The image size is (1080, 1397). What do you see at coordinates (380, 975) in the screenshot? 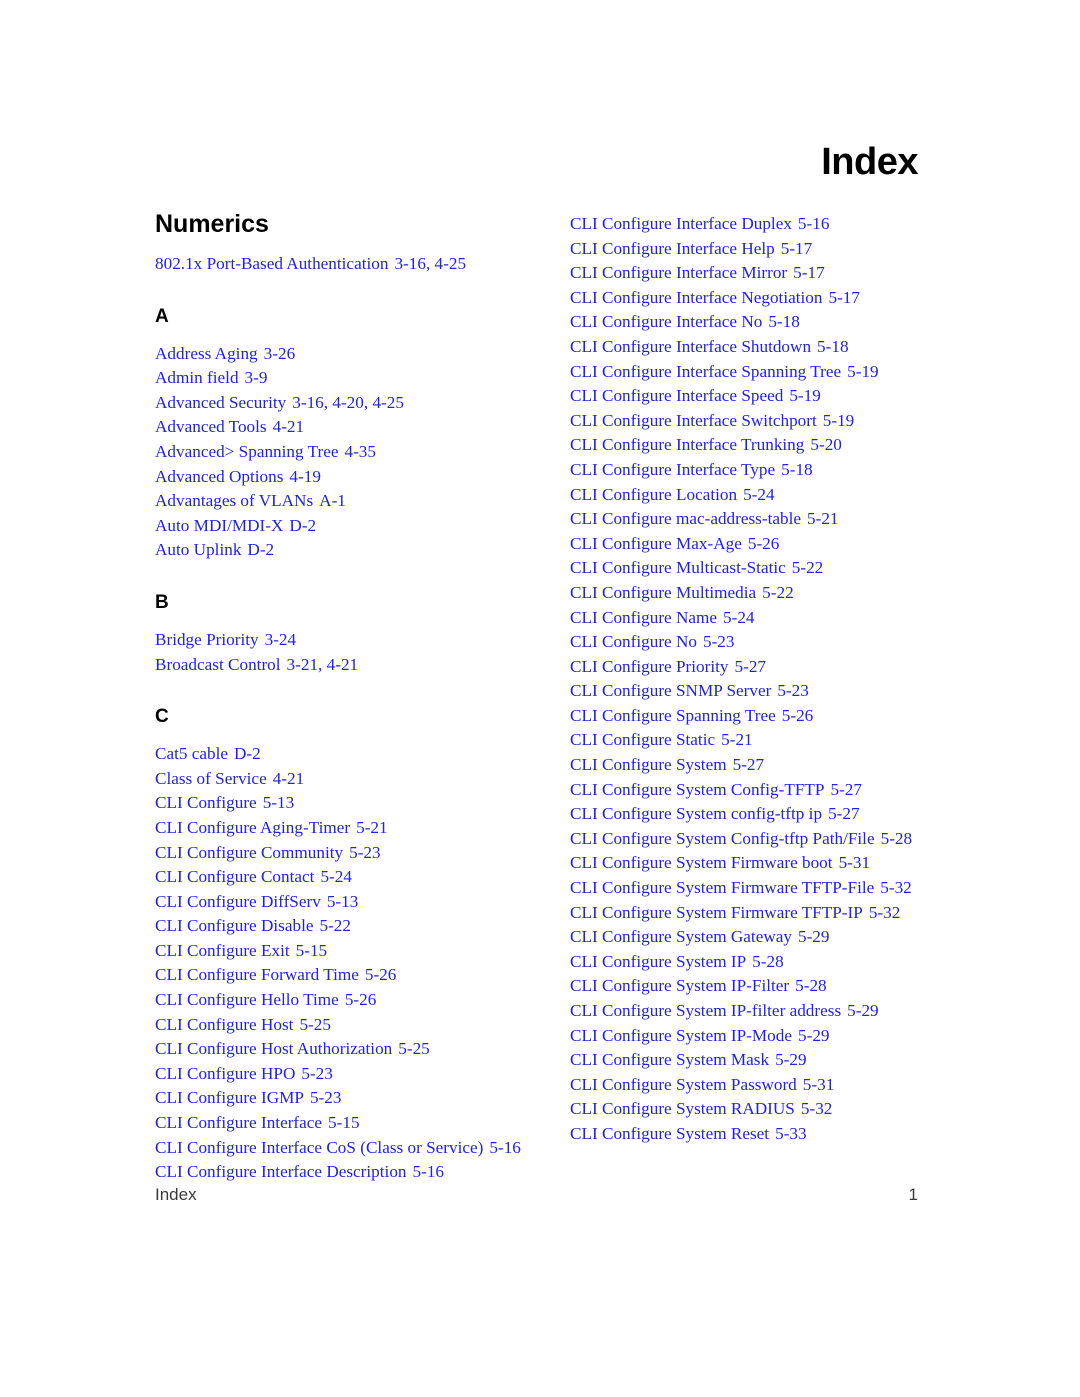
I see `index-entry-locator: 5-26` at bounding box center [380, 975].